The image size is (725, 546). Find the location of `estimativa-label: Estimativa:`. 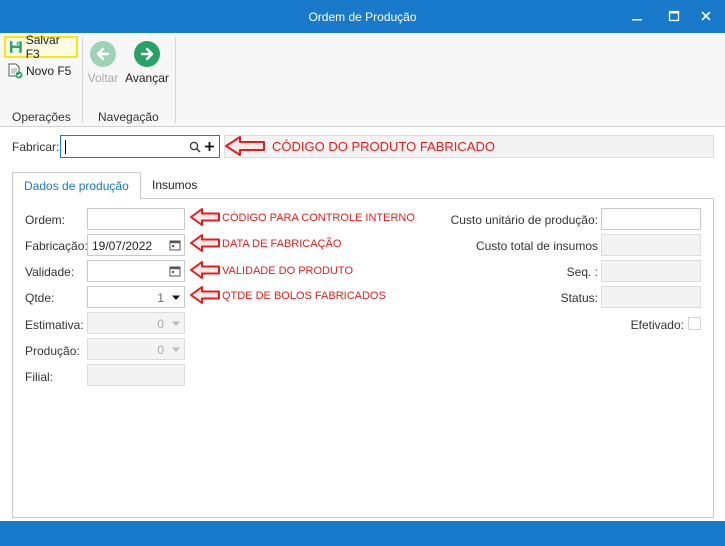

estimativa-label: Estimativa: is located at coordinates (54, 325).